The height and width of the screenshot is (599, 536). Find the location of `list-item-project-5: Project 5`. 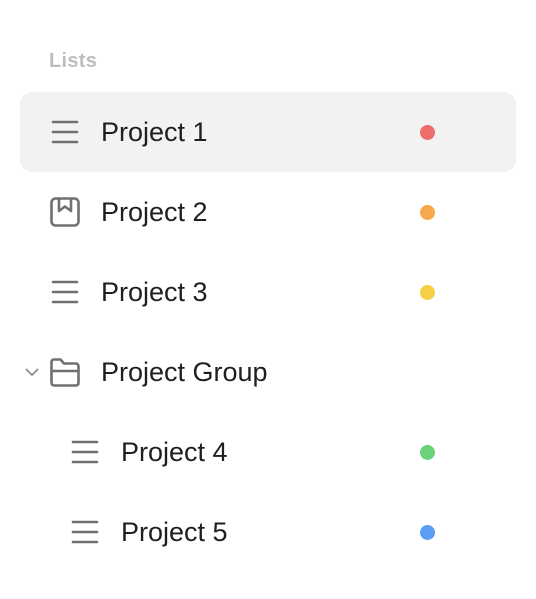

list-item-project-5: Project 5 is located at coordinates (268, 532).